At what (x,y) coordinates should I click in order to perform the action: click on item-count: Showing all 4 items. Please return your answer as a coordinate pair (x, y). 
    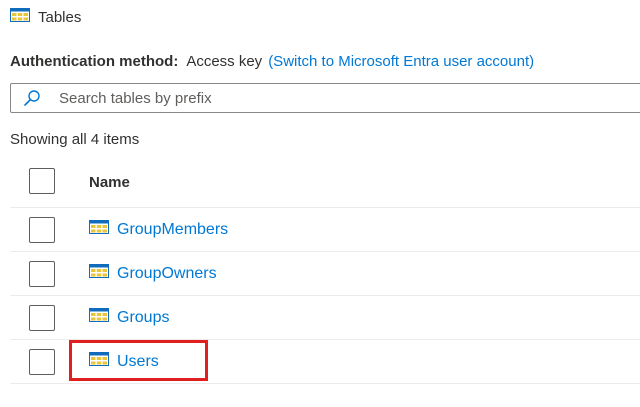
    Looking at the image, I should click on (75, 139).